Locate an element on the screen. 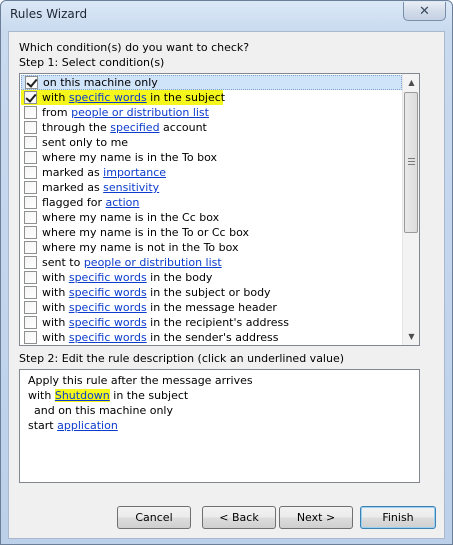 The height and width of the screenshot is (545, 453). description-line-2: with Shutdown in the subject is located at coordinates (108, 395).